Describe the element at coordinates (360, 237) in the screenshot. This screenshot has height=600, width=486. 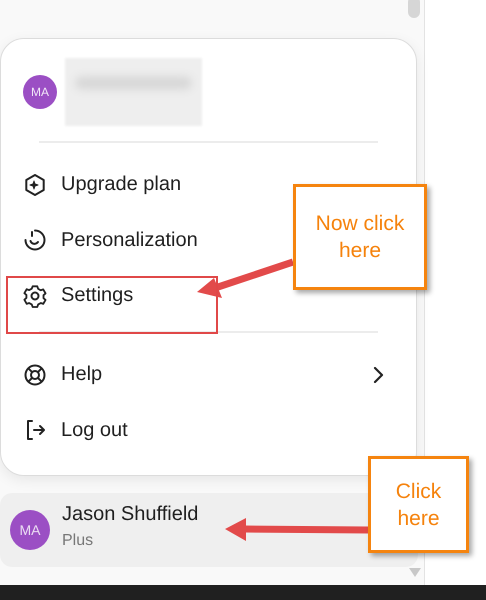
I see `callout-tooltip: Now click here` at that location.